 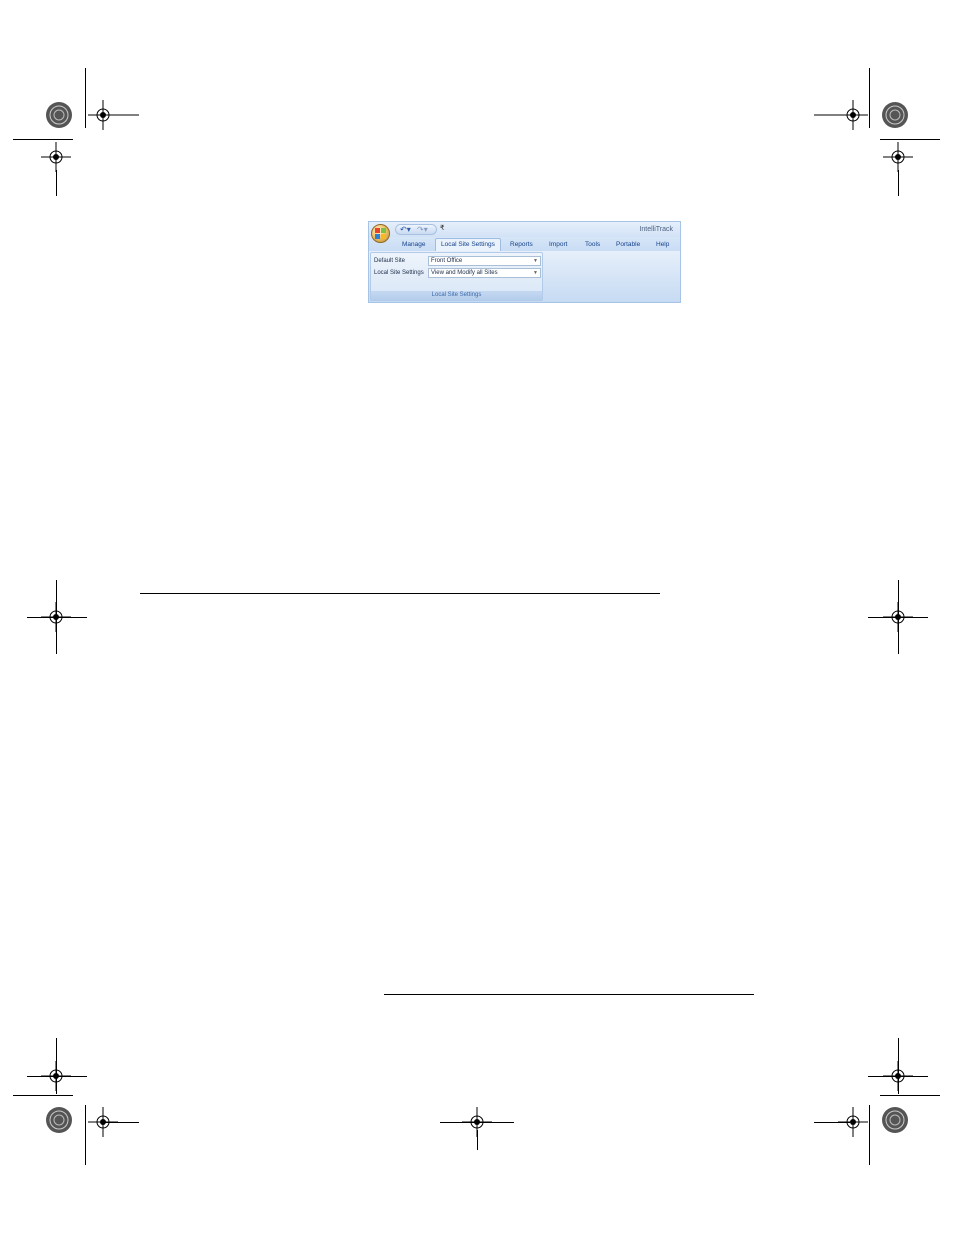 What do you see at coordinates (569, 994) in the screenshot?
I see `footer-rule` at bounding box center [569, 994].